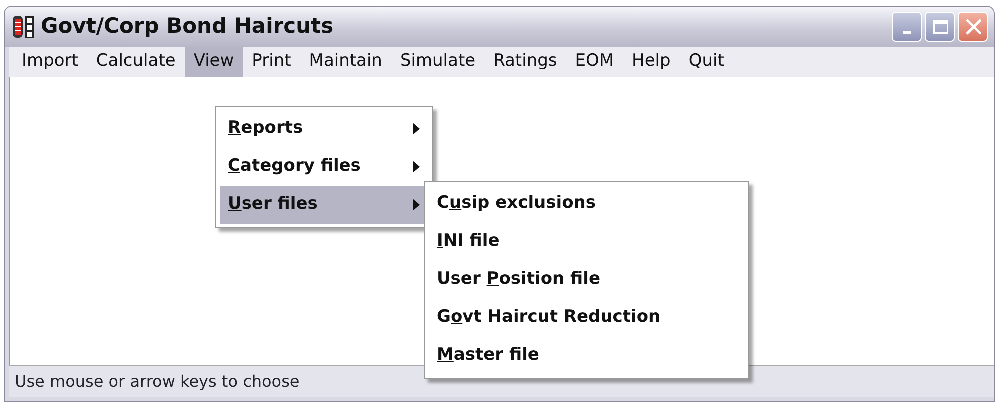  Describe the element at coordinates (271, 62) in the screenshot. I see `menu-item: Print` at that location.